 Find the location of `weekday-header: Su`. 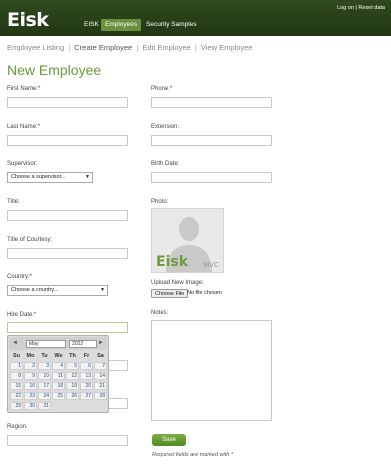

weekday-header: Su is located at coordinates (16, 356).